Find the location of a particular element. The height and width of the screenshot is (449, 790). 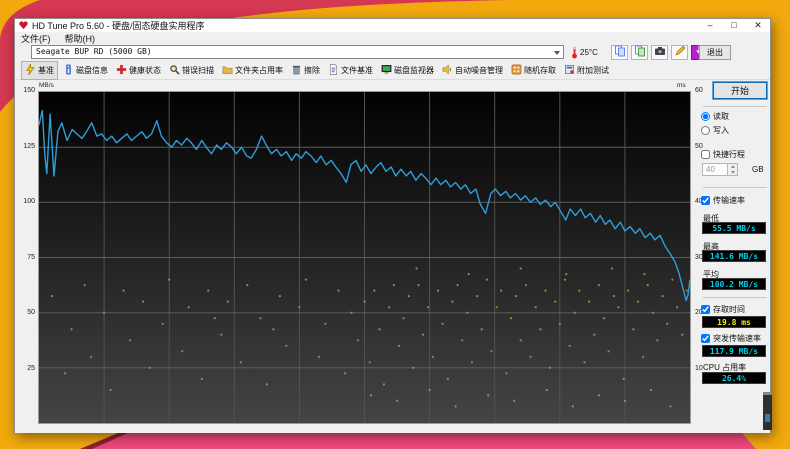

chevron-down-icon is located at coordinates (557, 53).